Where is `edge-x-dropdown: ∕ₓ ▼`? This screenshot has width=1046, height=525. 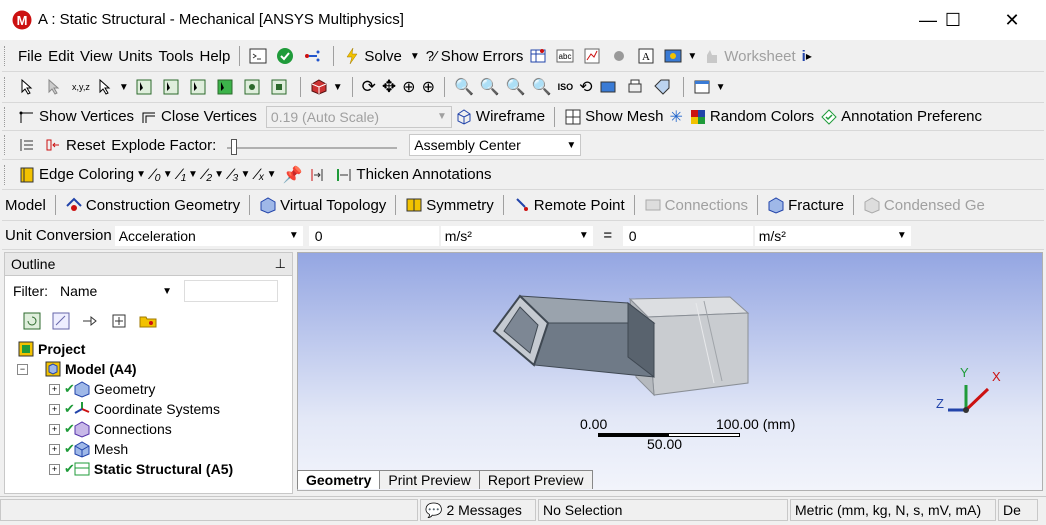 edge-x-dropdown: ∕ₓ ▼ is located at coordinates (266, 175).